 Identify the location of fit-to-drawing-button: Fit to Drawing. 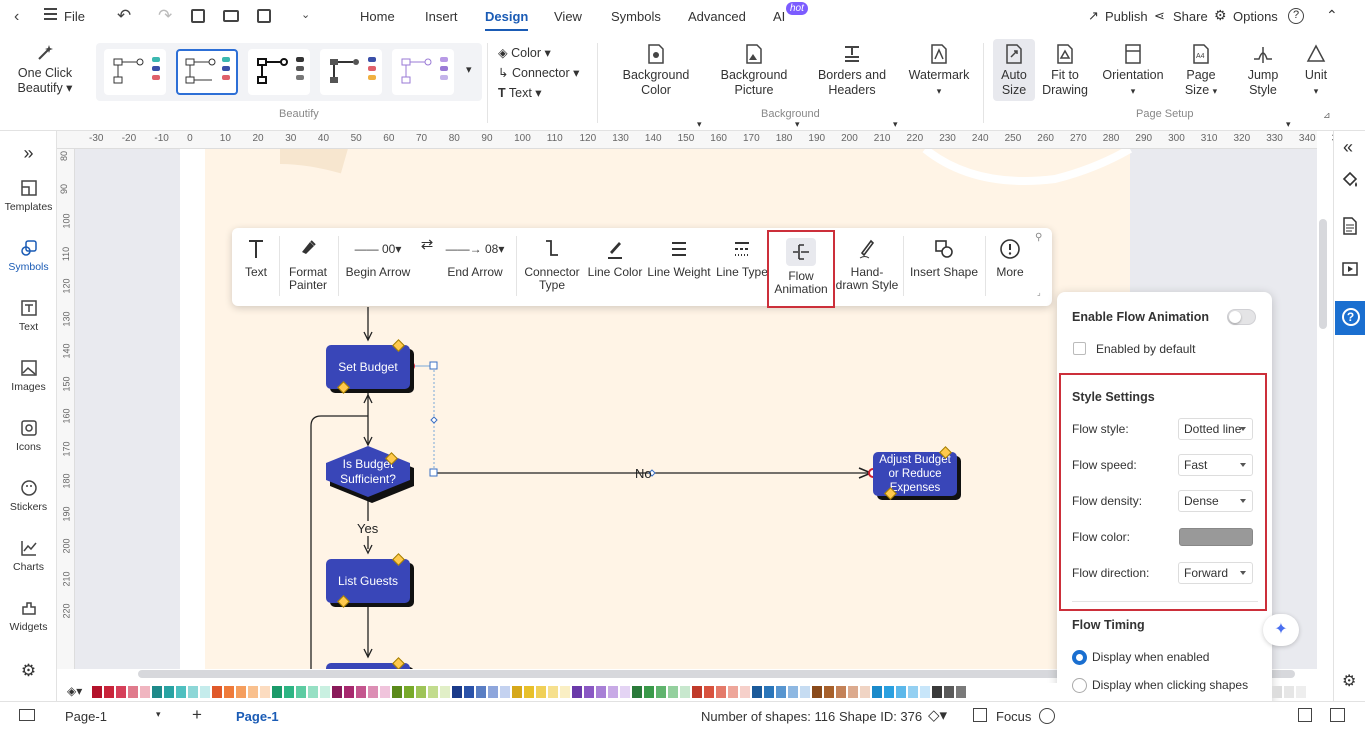
(1065, 70).